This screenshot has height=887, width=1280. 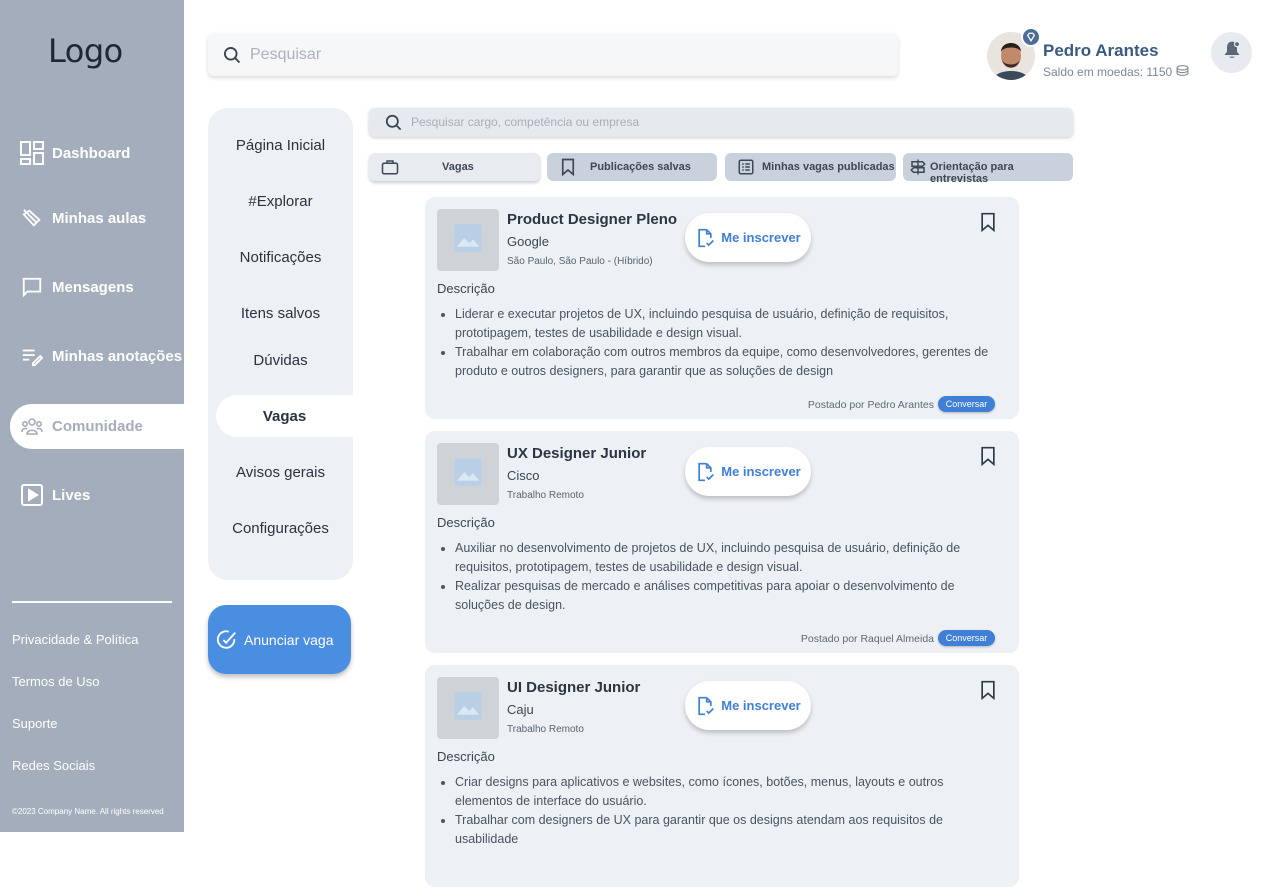 I want to click on tab-my-published-jobs: Minhas vagas publicadas, so click(x=810, y=167).